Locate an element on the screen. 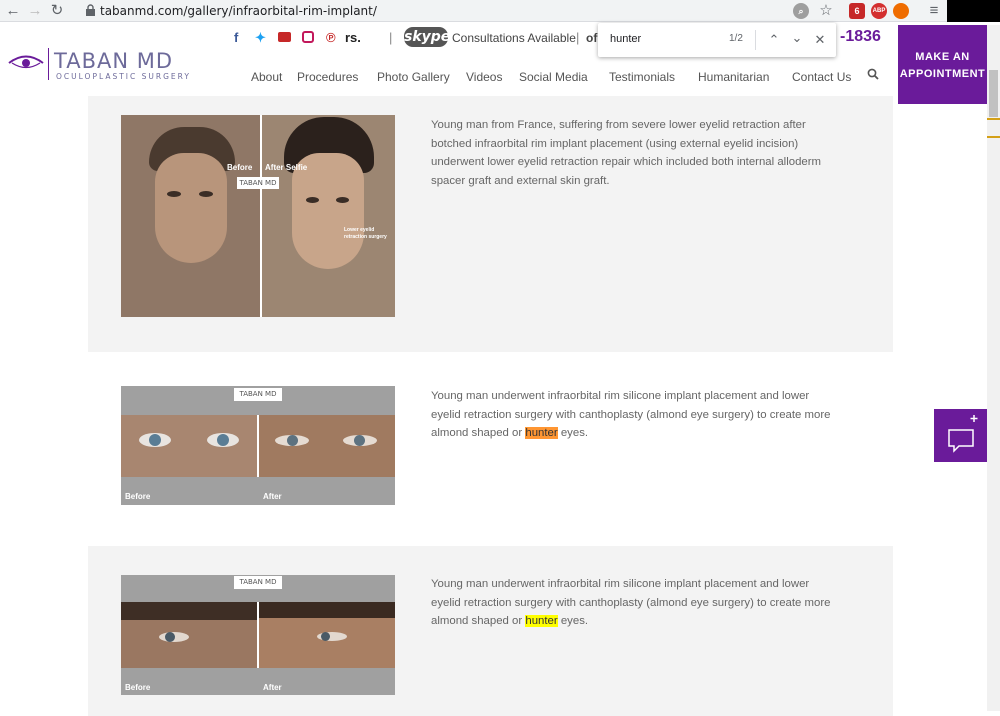 The height and width of the screenshot is (716, 1000). phone-number: -1836 is located at coordinates (860, 37).